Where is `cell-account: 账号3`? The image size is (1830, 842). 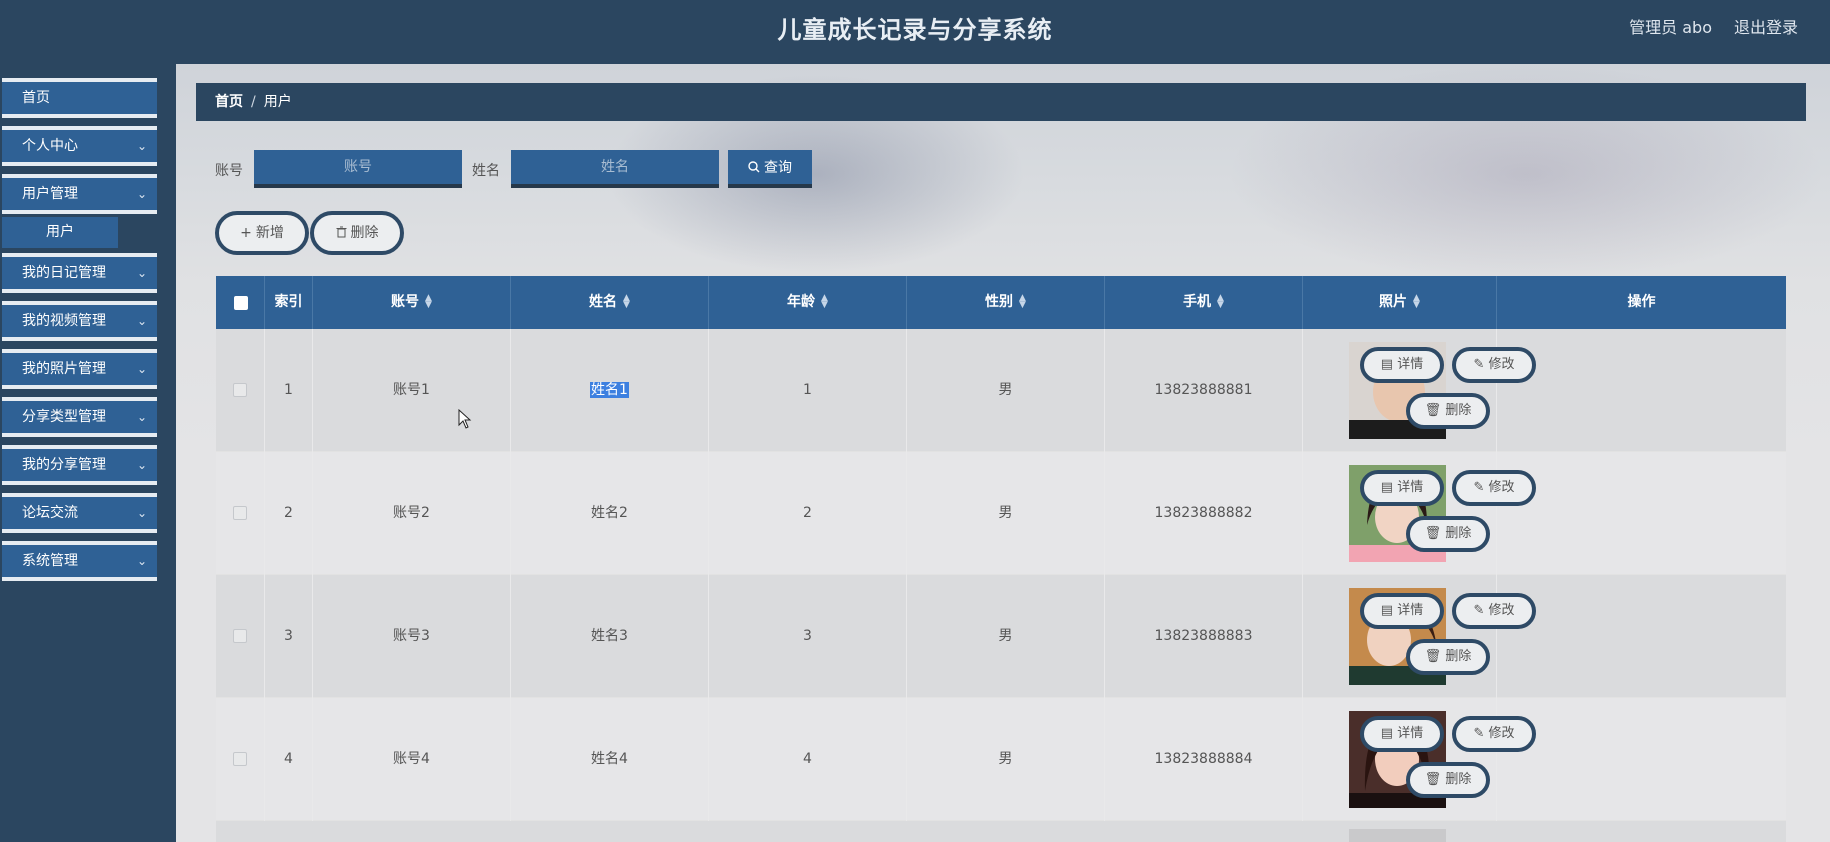
cell-account: 账号3 is located at coordinates (412, 636).